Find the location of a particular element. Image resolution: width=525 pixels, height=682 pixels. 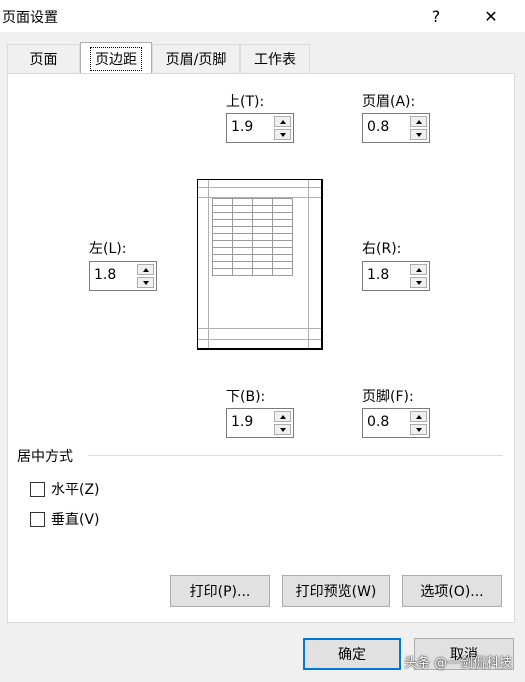

center-horizontal-label: 水平(Z) is located at coordinates (75, 490).